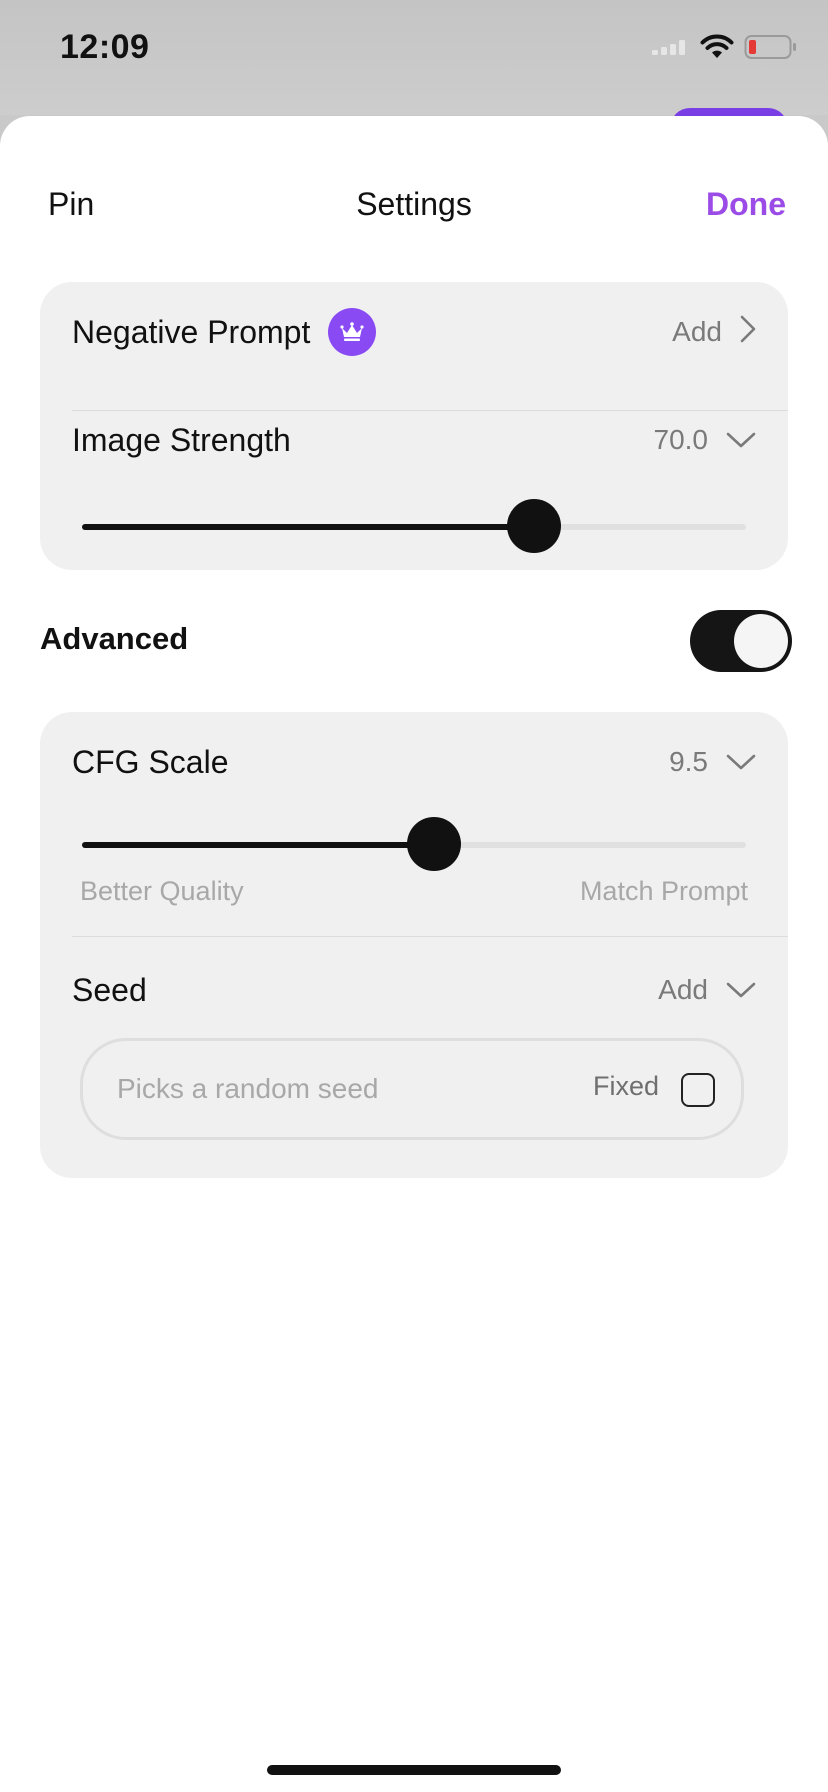 The image size is (828, 1792). I want to click on nav-bar: Pin Settings Done, so click(414, 203).